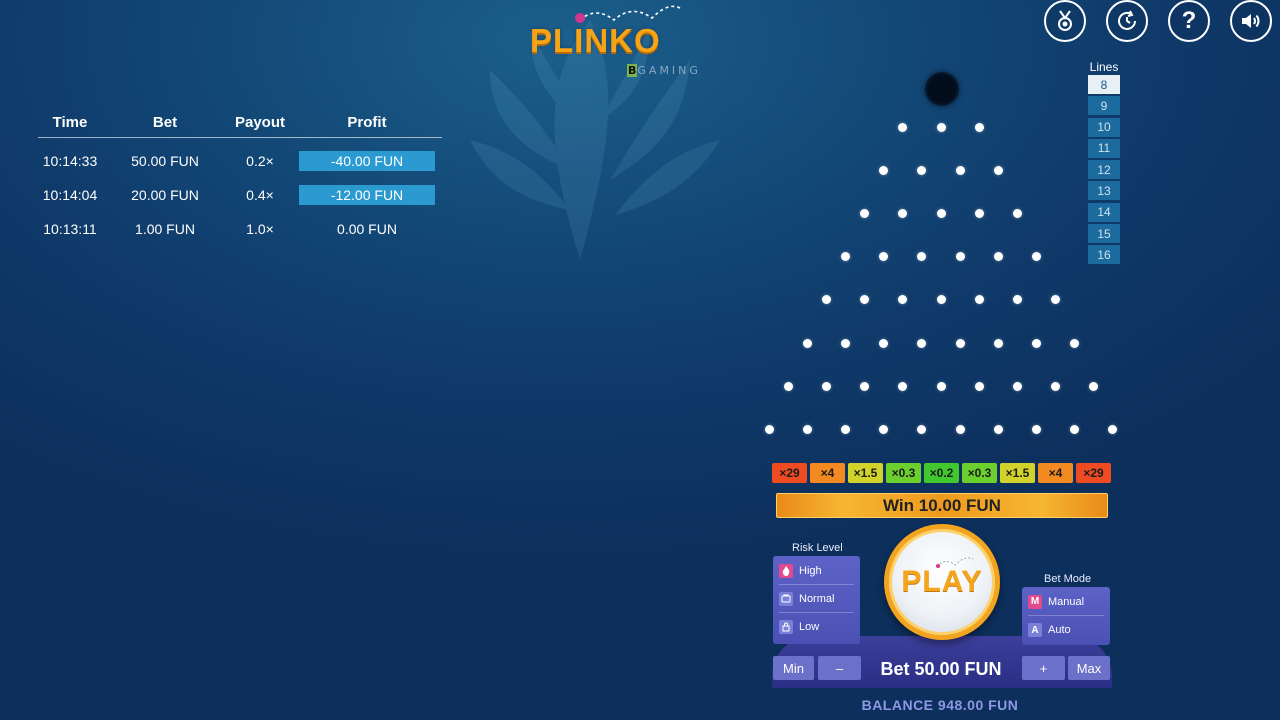 This screenshot has height=720, width=1280. What do you see at coordinates (1104, 191) in the screenshot?
I see `lines-option-13: 13` at bounding box center [1104, 191].